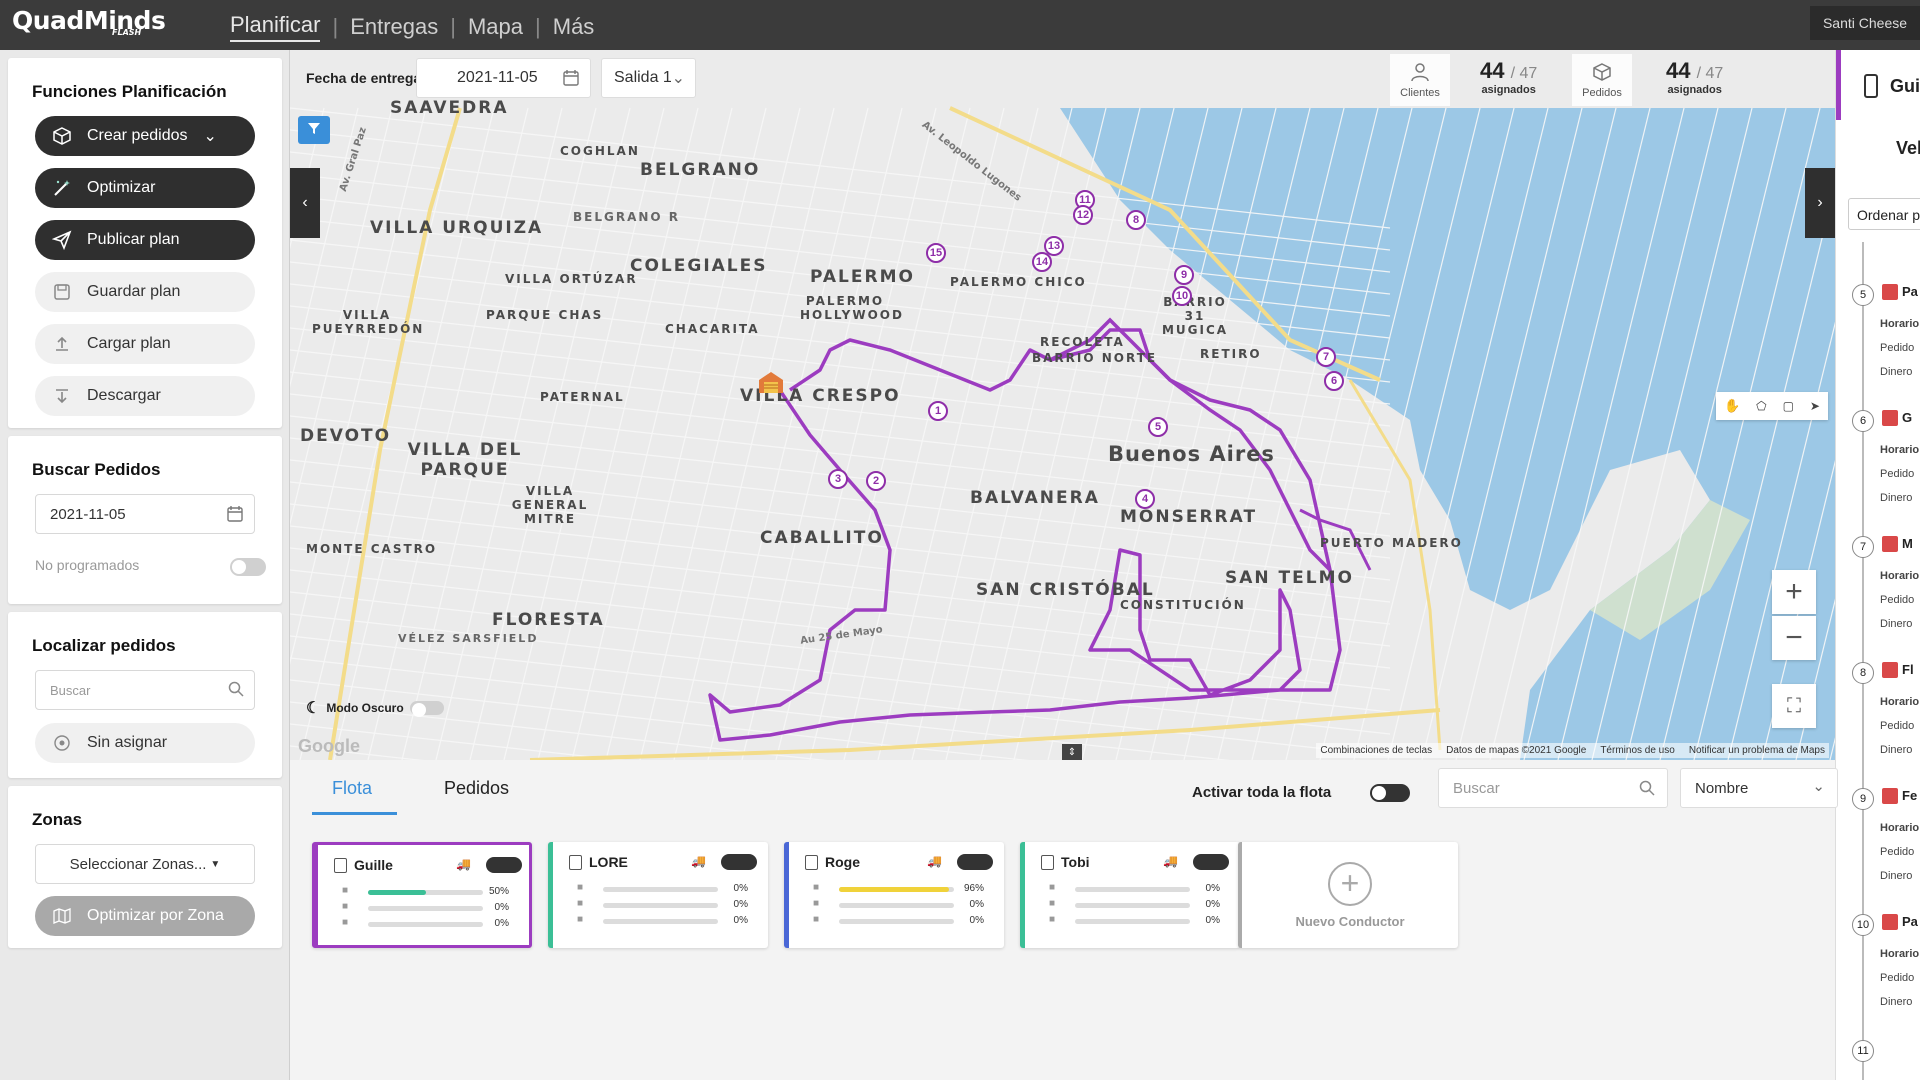 The width and height of the screenshot is (1920, 1080). What do you see at coordinates (894, 895) in the screenshot?
I see `driver-card: Roge 🚚 ■ 96% ■ 0% ■ 0%` at bounding box center [894, 895].